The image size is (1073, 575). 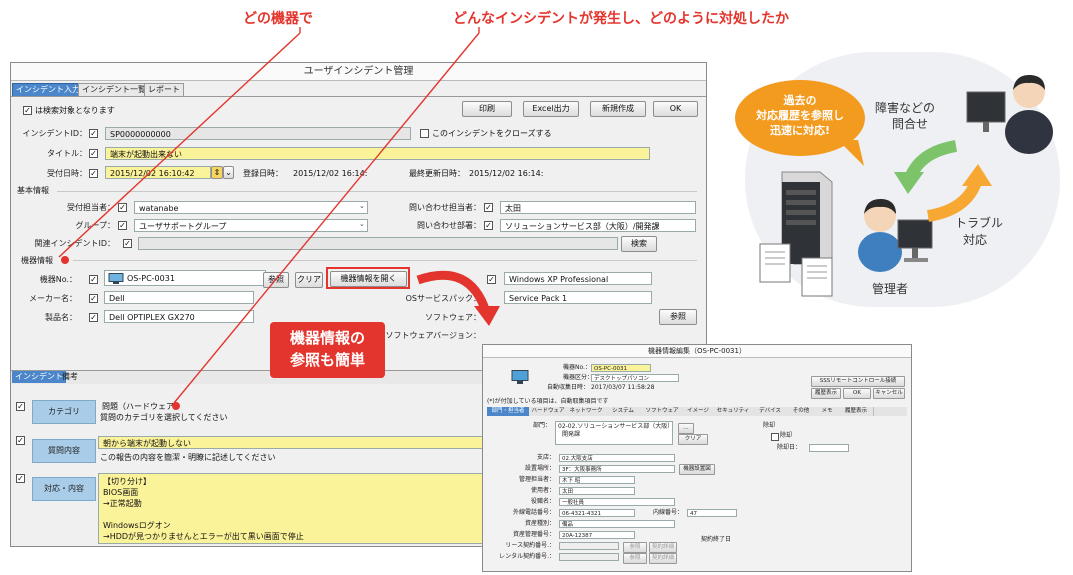 What do you see at coordinates (716, 539) in the screenshot?
I see `dw-contract-end-label: 契約終了日` at bounding box center [716, 539].